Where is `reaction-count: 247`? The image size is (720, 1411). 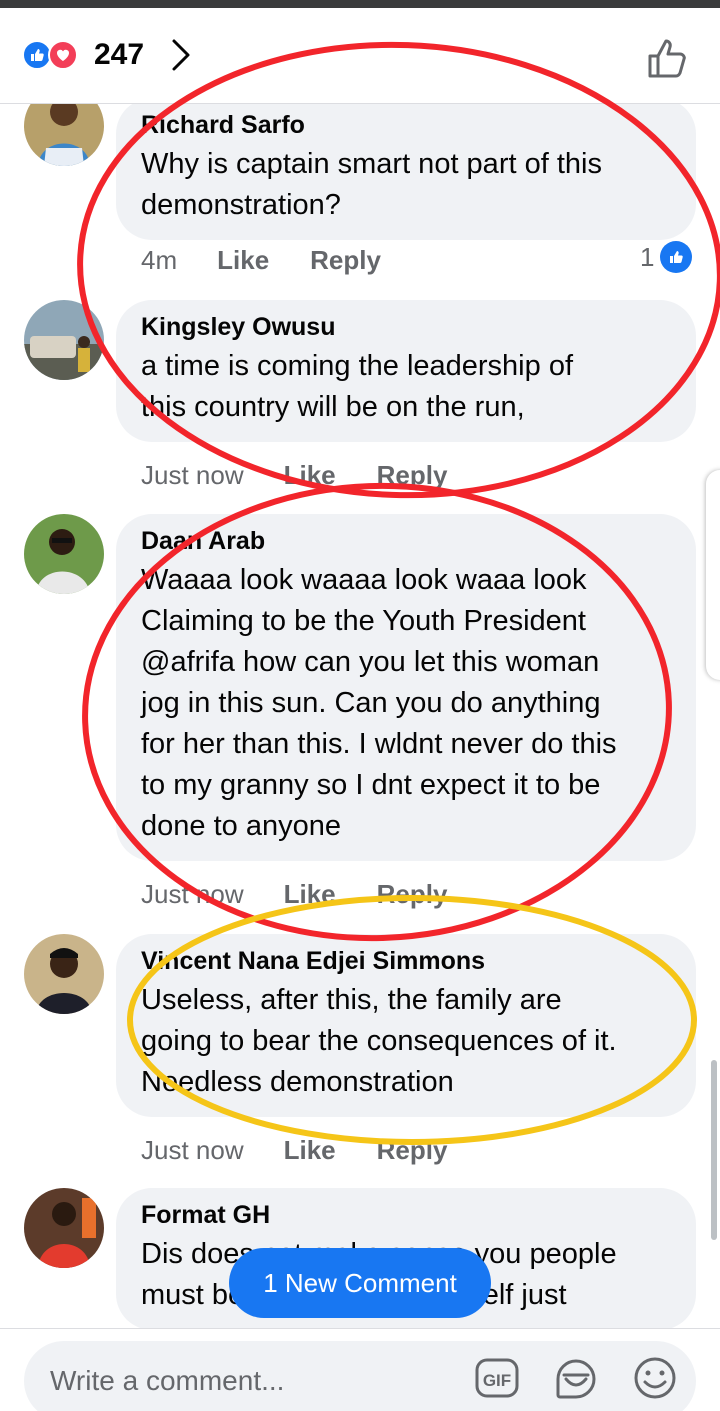 reaction-count: 247 is located at coordinates (119, 55).